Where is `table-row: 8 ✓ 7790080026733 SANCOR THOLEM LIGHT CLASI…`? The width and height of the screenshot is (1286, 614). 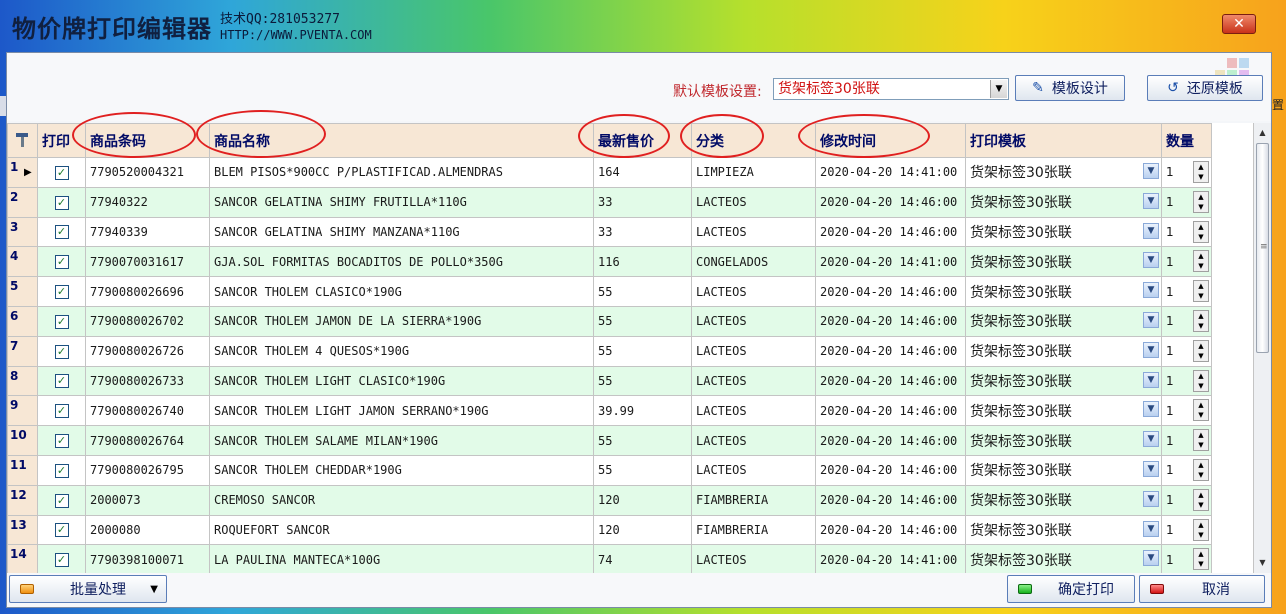 table-row: 8 ✓ 7790080026733 SANCOR THOLEM LIGHT CLASI… is located at coordinates (609, 381).